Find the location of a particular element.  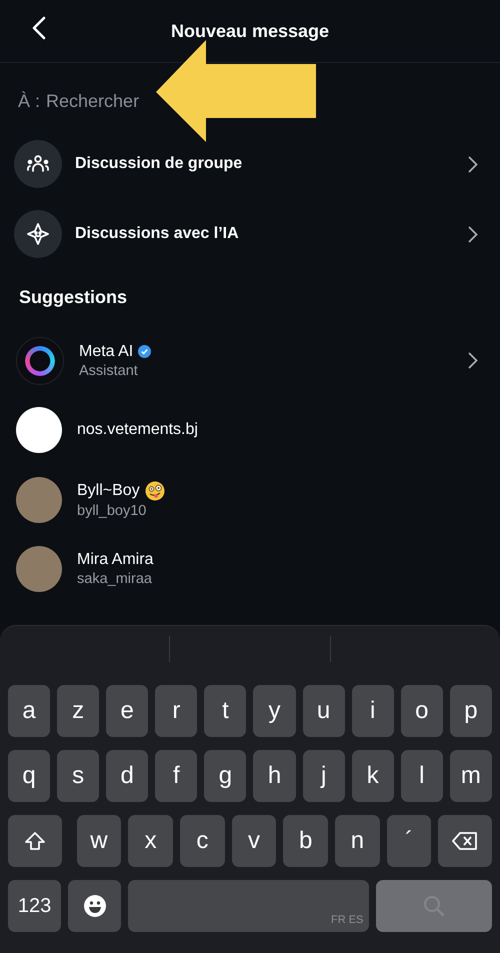

key: q is located at coordinates (29, 776).